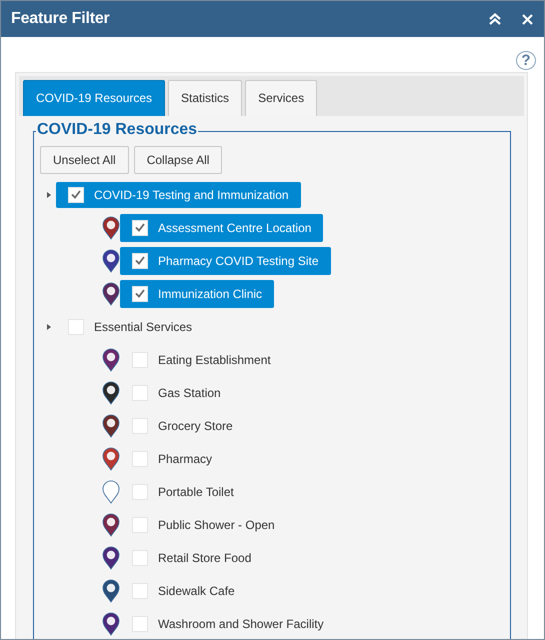 The image size is (545, 640). Describe the element at coordinates (281, 98) in the screenshot. I see `tab: Services` at that location.